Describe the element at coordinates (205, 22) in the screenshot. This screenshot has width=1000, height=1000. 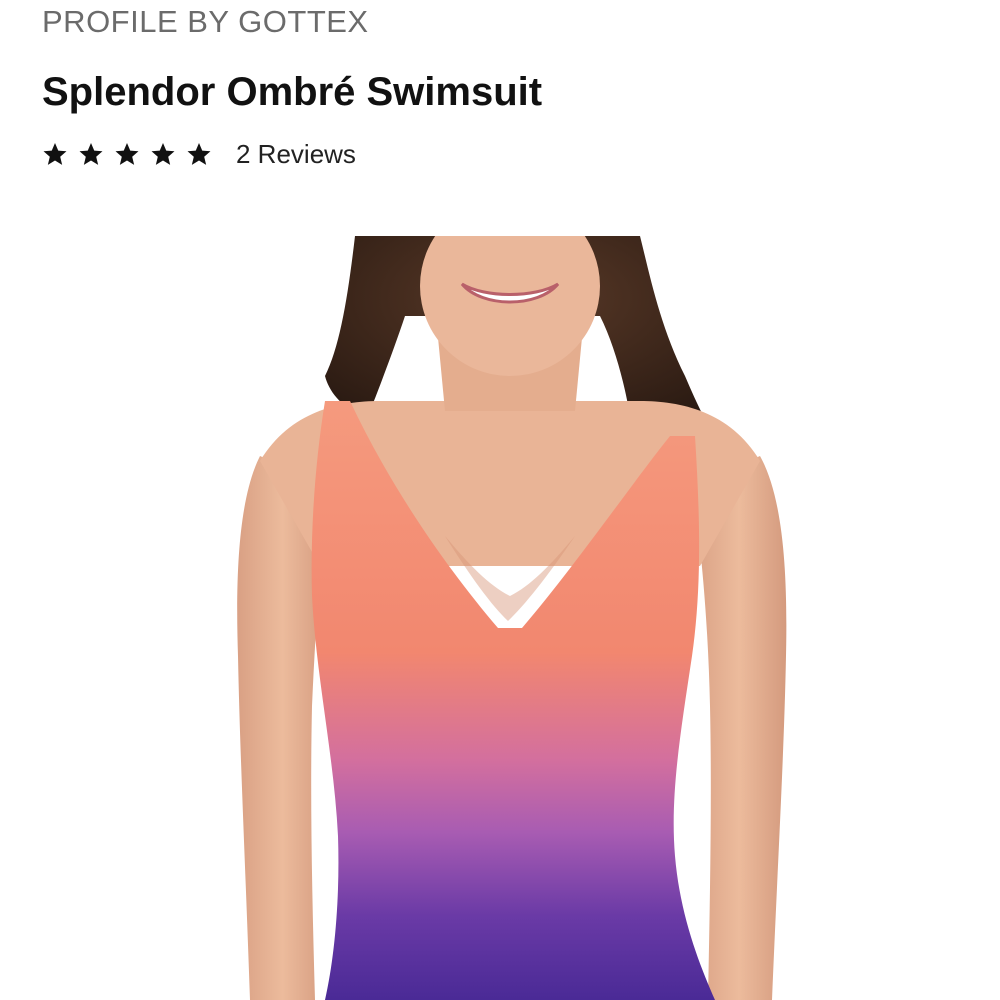
I see `brand-name: PROFILE BY GOTTEX` at that location.